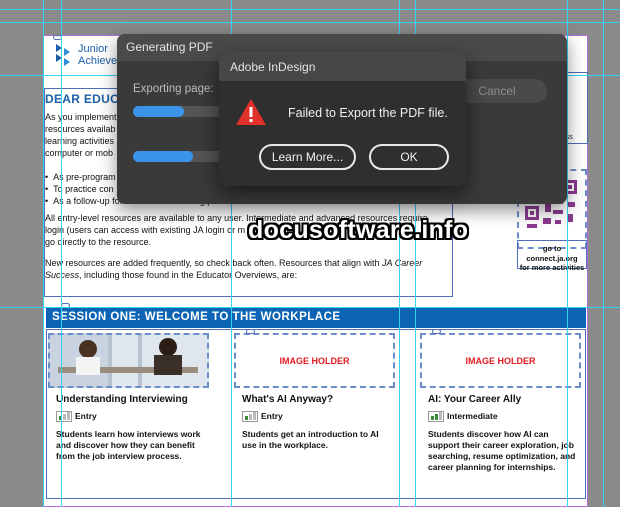 The width and height of the screenshot is (620, 507). What do you see at coordinates (122, 399) in the screenshot?
I see `card-1-title: Understanding Interviewing` at bounding box center [122, 399].